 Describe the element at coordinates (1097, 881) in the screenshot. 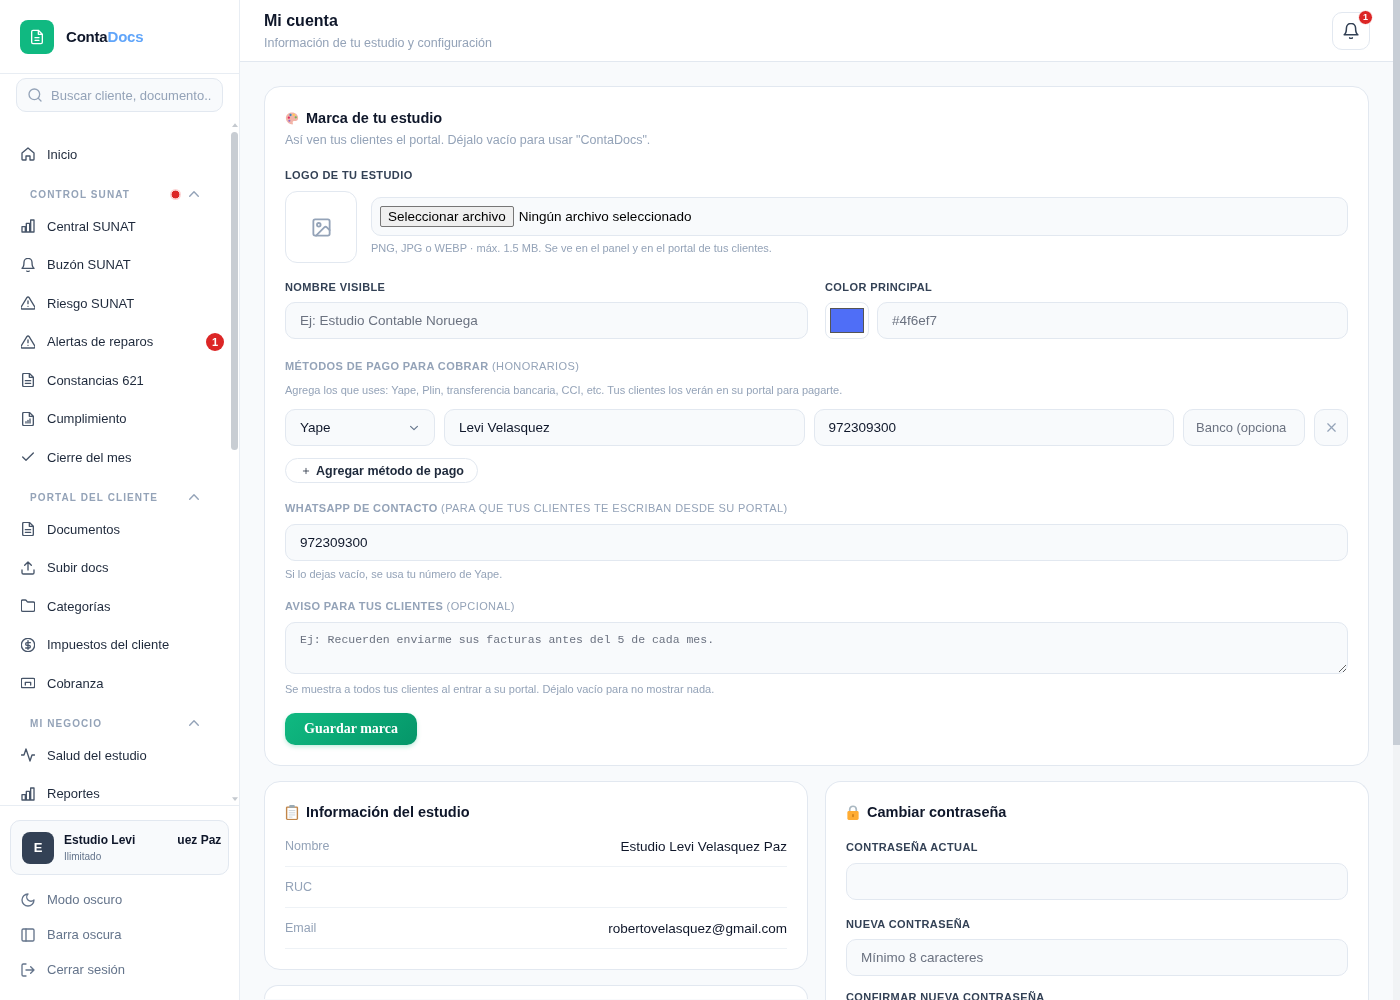

I see `password-input` at that location.